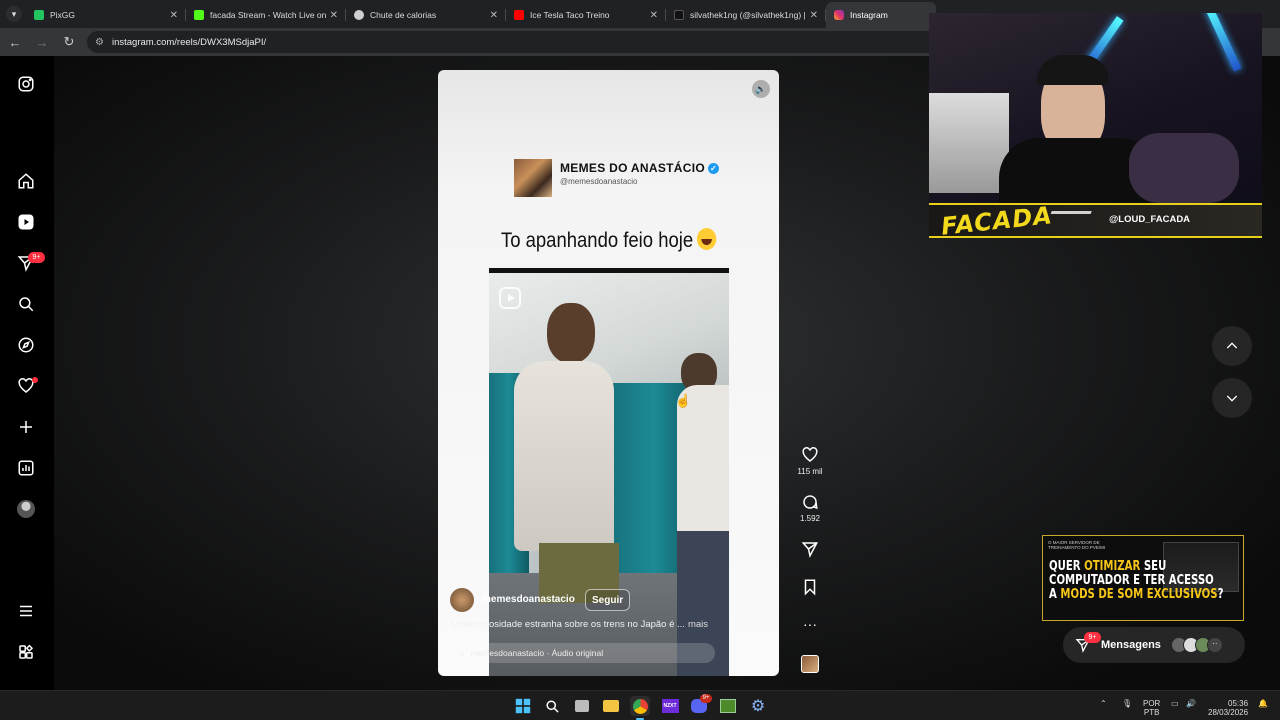 The image size is (1280, 720). I want to click on channel-avatar, so click(533, 178).